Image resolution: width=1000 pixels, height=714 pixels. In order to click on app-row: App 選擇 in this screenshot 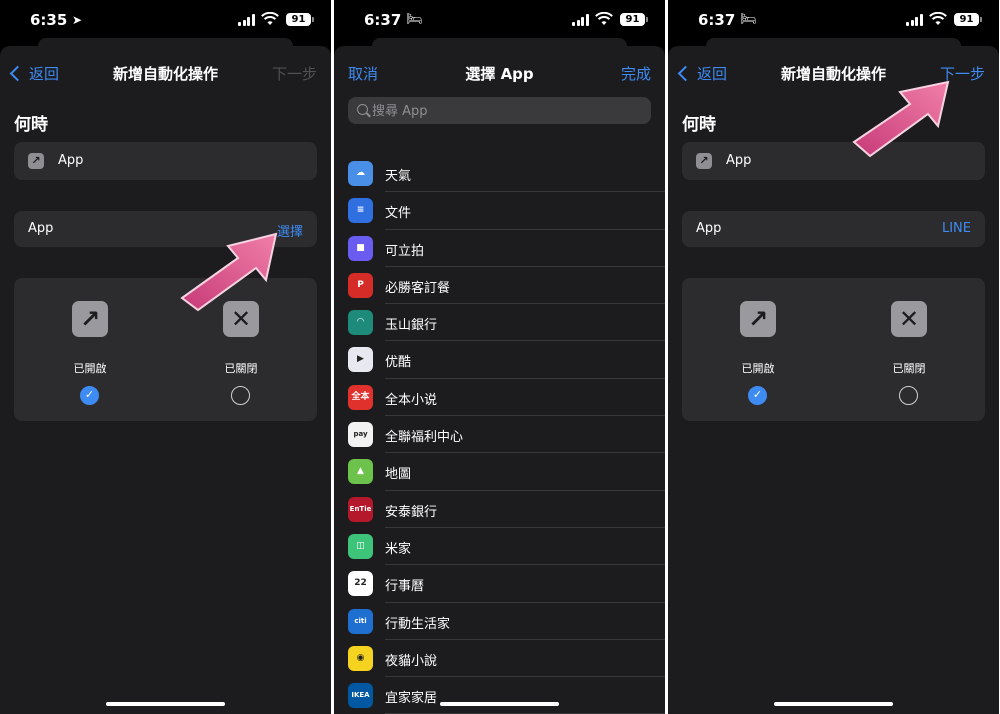, I will do `click(165, 229)`.